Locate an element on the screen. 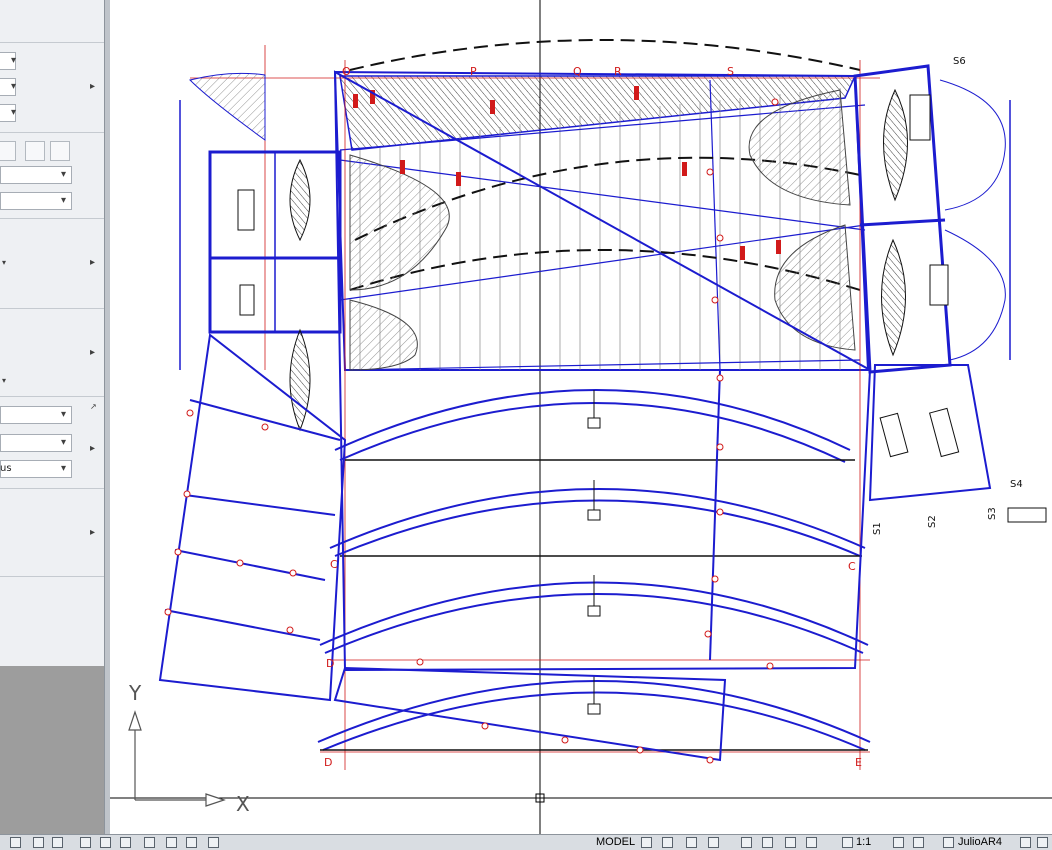  section-label-s1: S1 is located at coordinates (877, 528).